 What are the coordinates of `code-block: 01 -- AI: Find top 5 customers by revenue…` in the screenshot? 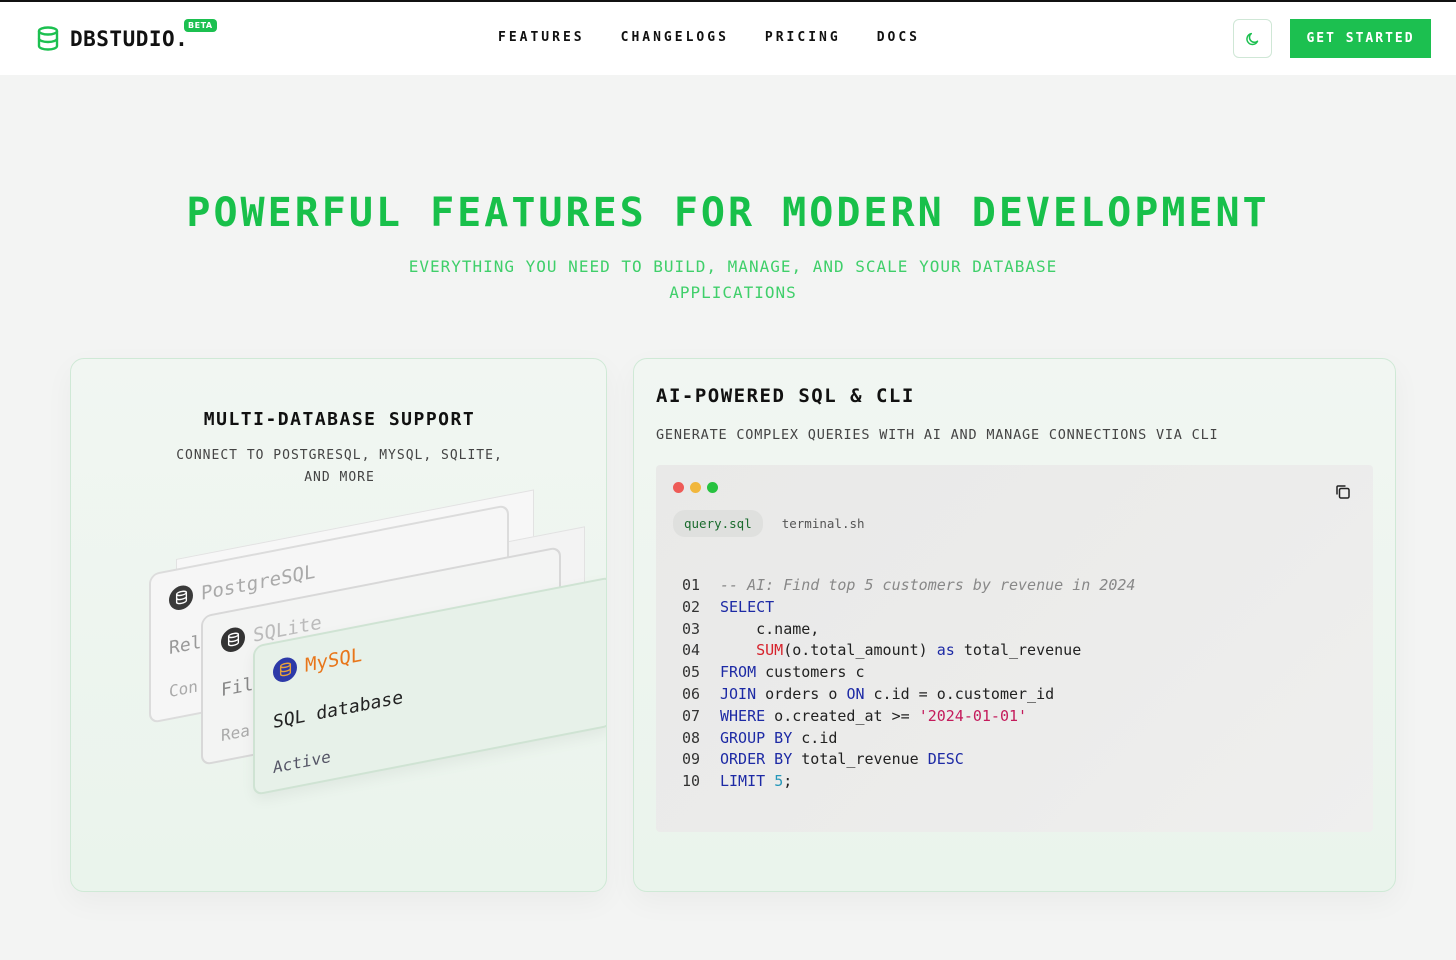 It's located at (908, 684).